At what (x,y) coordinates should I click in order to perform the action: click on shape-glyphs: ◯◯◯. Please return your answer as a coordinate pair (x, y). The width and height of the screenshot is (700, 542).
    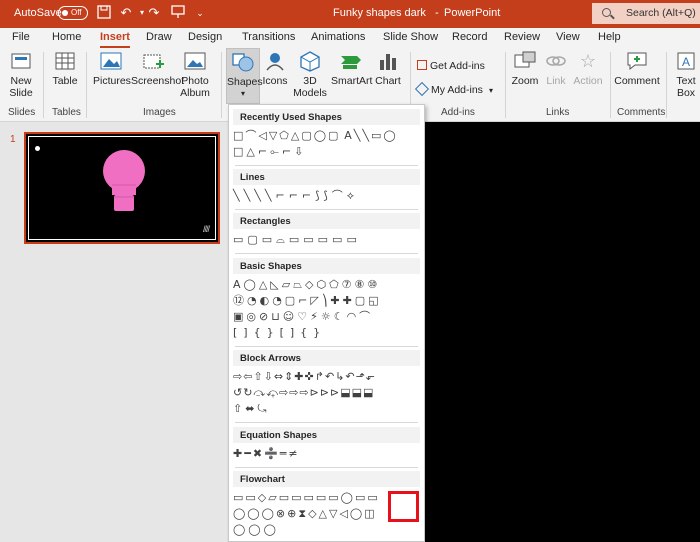
    Looking at the image, I should click on (256, 530).